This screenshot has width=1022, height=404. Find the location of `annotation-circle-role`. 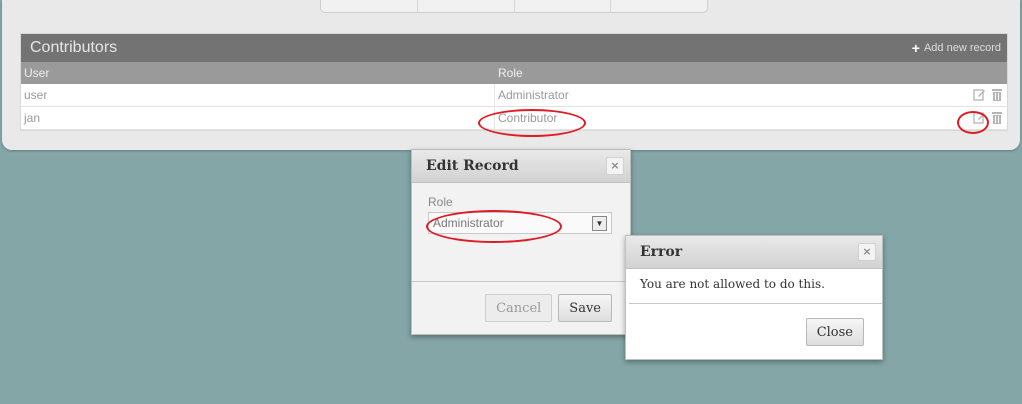

annotation-circle-role is located at coordinates (532, 123).